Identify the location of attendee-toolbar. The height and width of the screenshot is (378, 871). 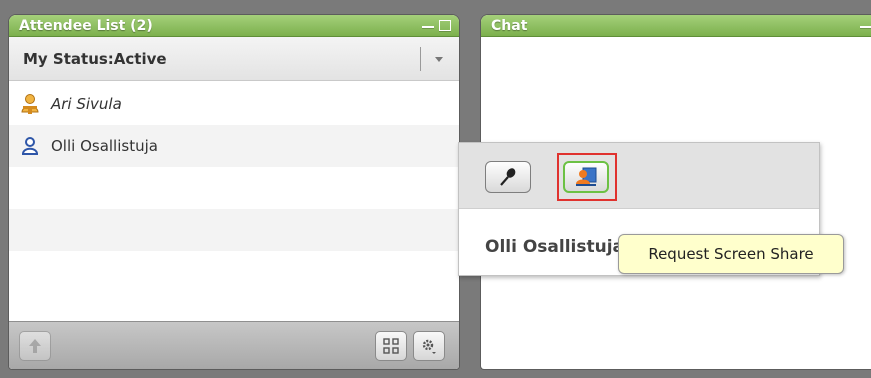
(234, 345).